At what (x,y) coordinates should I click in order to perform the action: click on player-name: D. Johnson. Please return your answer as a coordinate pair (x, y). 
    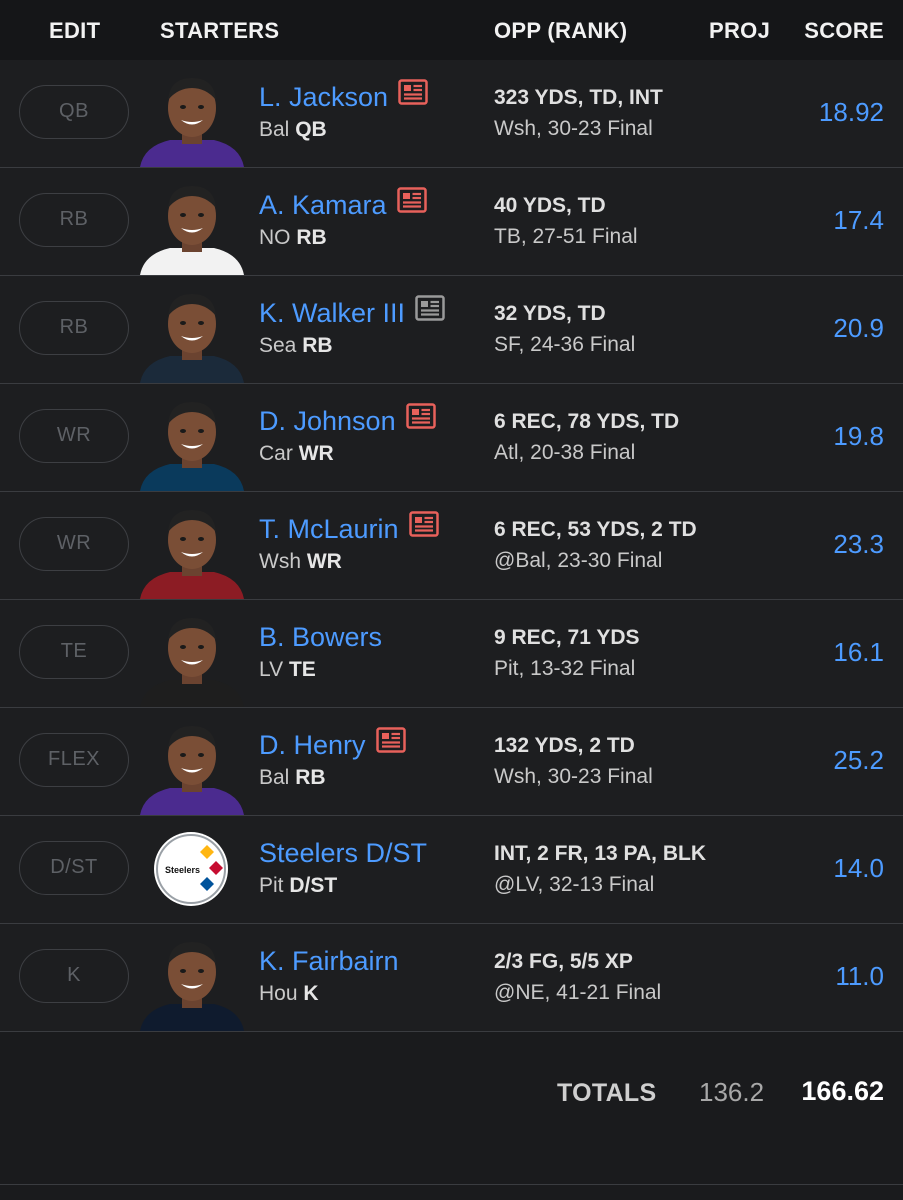
    Looking at the image, I should click on (327, 421).